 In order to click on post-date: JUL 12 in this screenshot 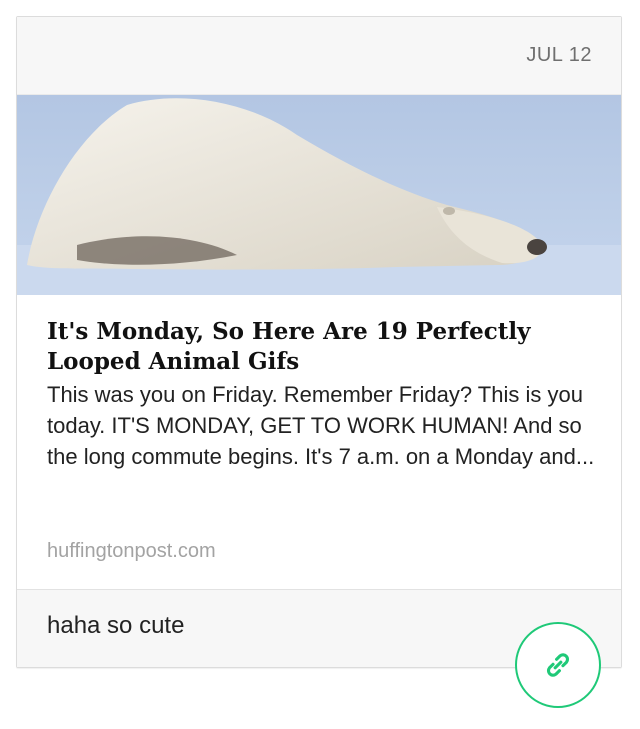, I will do `click(559, 55)`.